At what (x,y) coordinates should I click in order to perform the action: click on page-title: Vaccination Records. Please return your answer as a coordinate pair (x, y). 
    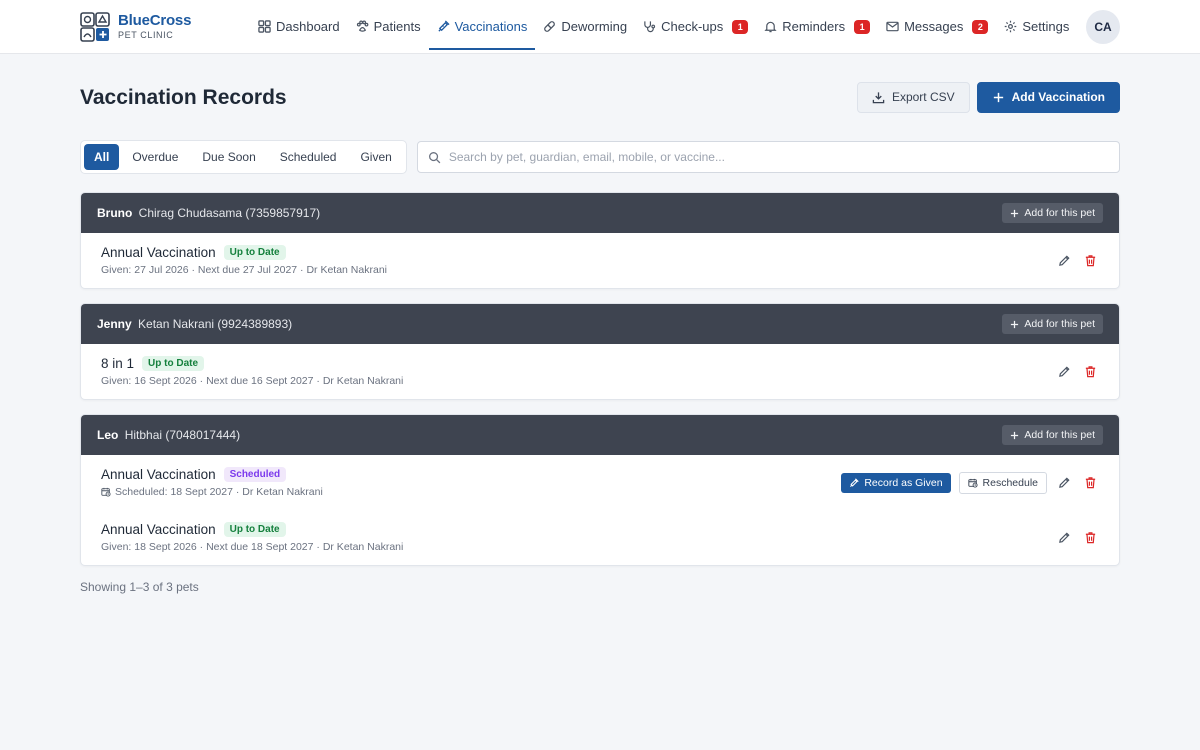
    Looking at the image, I should click on (183, 97).